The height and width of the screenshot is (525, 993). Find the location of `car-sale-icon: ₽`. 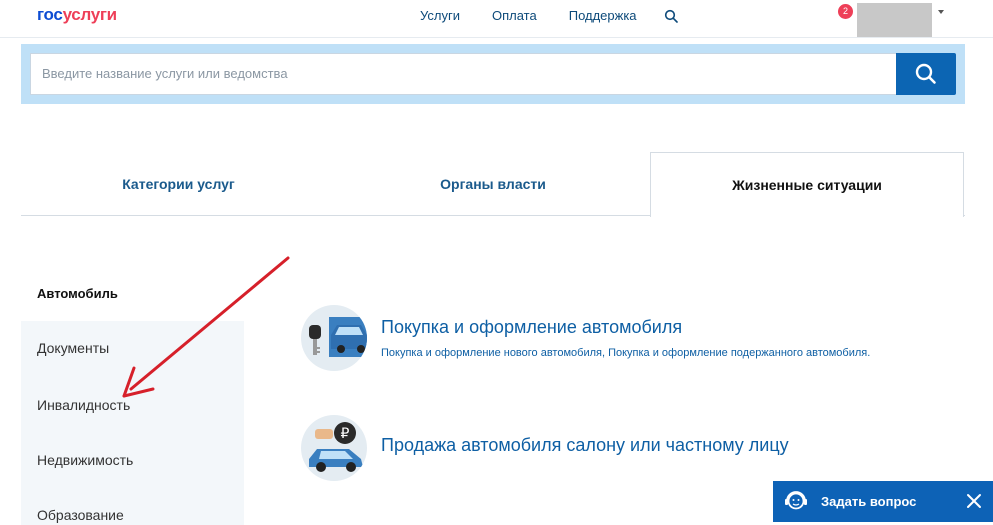

car-sale-icon: ₽ is located at coordinates (334, 448).